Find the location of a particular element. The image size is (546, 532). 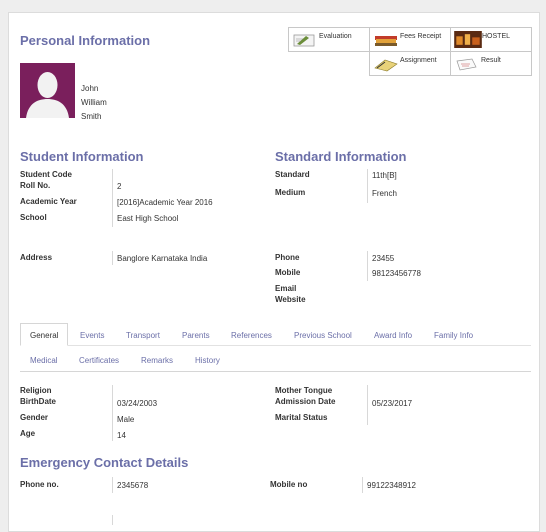

user-silhouette-icon is located at coordinates (47, 95).